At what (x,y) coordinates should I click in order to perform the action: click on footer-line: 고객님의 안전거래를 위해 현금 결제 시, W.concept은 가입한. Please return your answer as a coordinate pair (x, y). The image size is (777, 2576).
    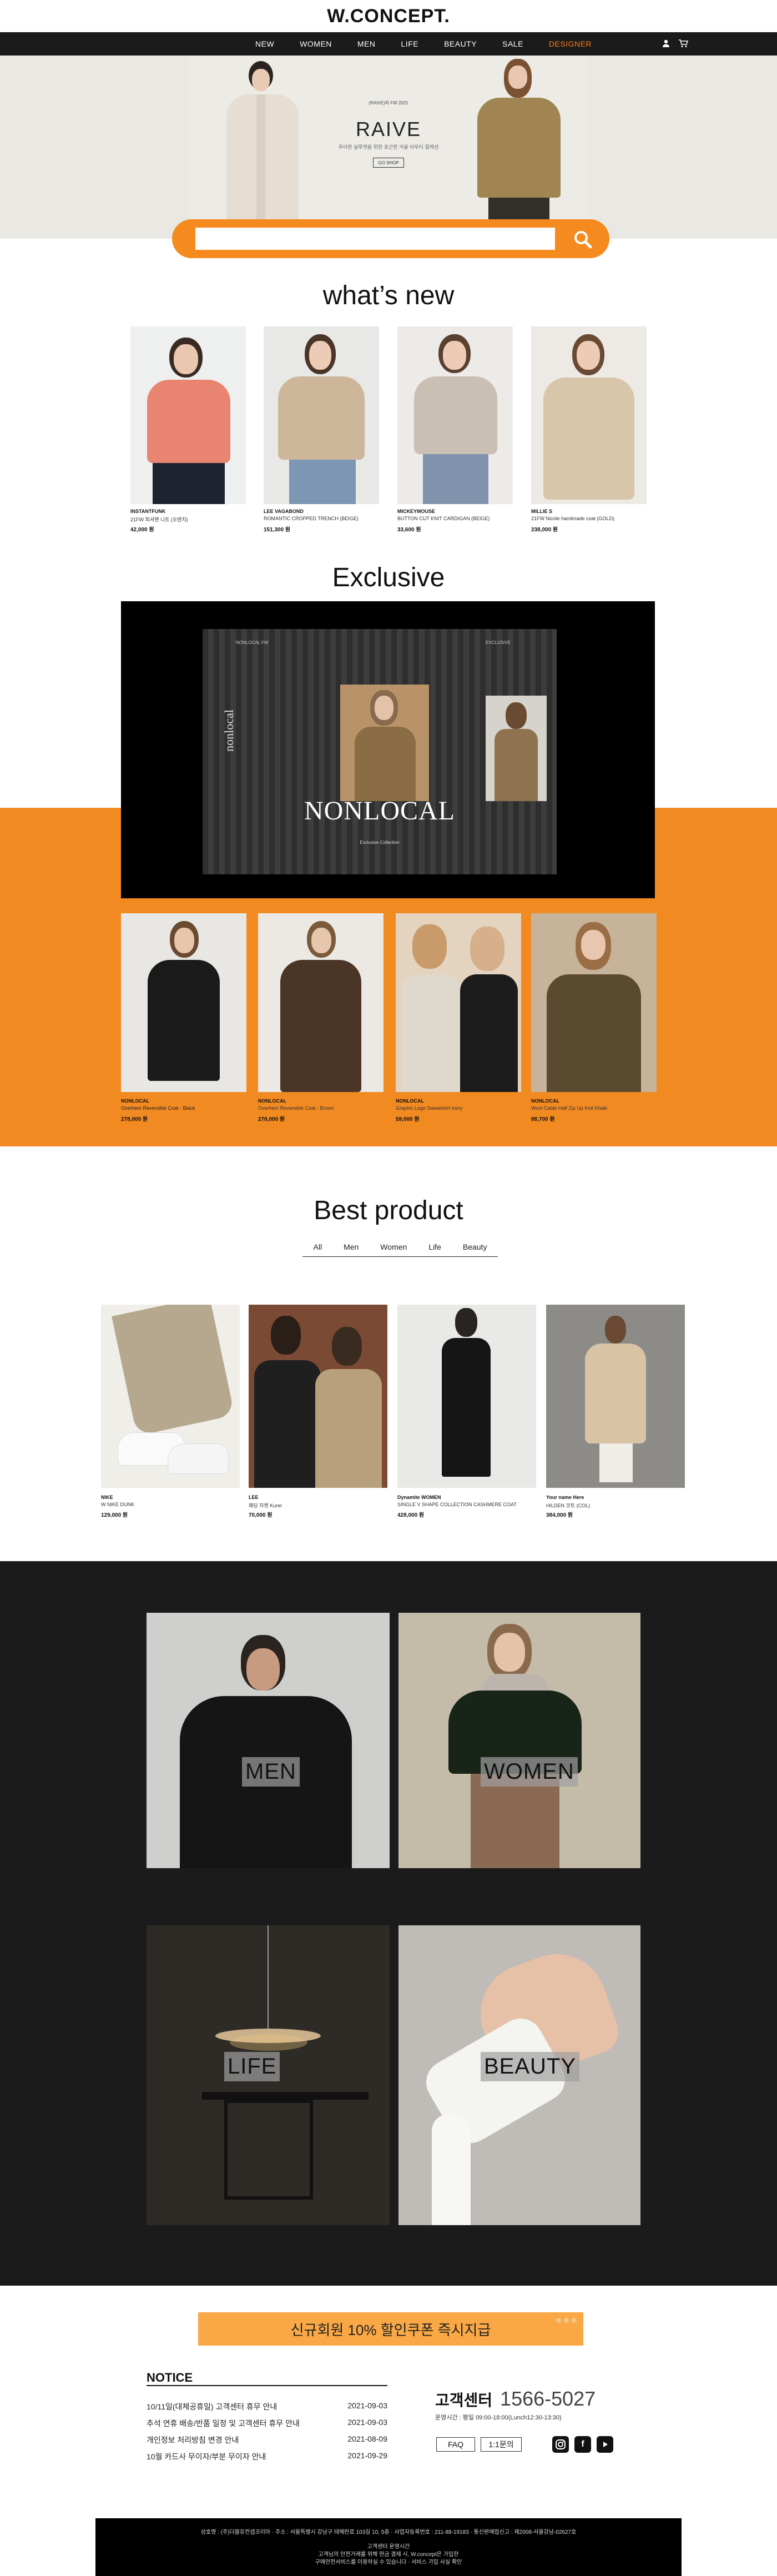
    Looking at the image, I should click on (389, 2555).